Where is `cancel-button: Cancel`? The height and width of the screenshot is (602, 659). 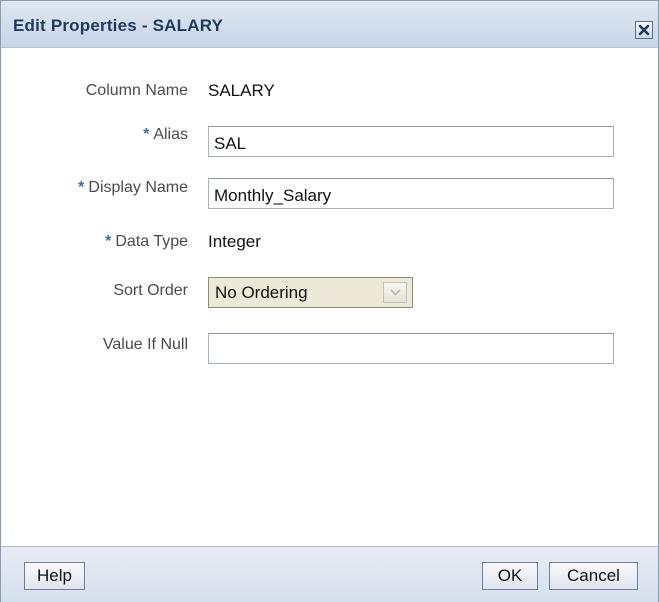 cancel-button: Cancel is located at coordinates (593, 576).